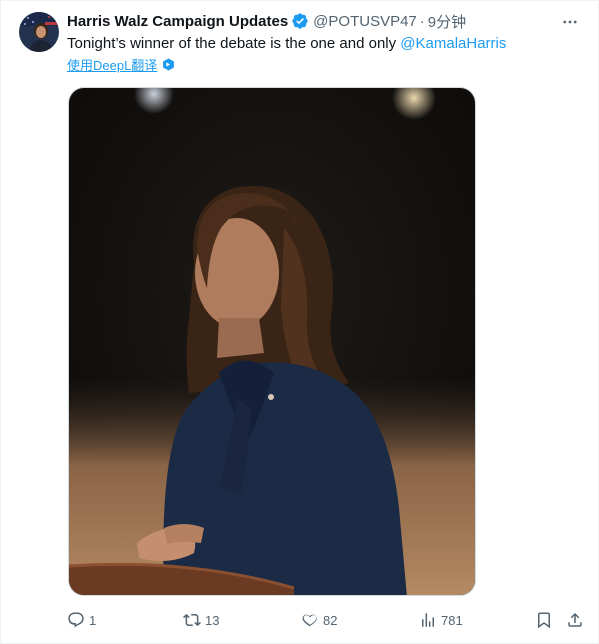 This screenshot has height=644, width=599. Describe the element at coordinates (330, 620) in the screenshot. I see `like-count: 82` at that location.